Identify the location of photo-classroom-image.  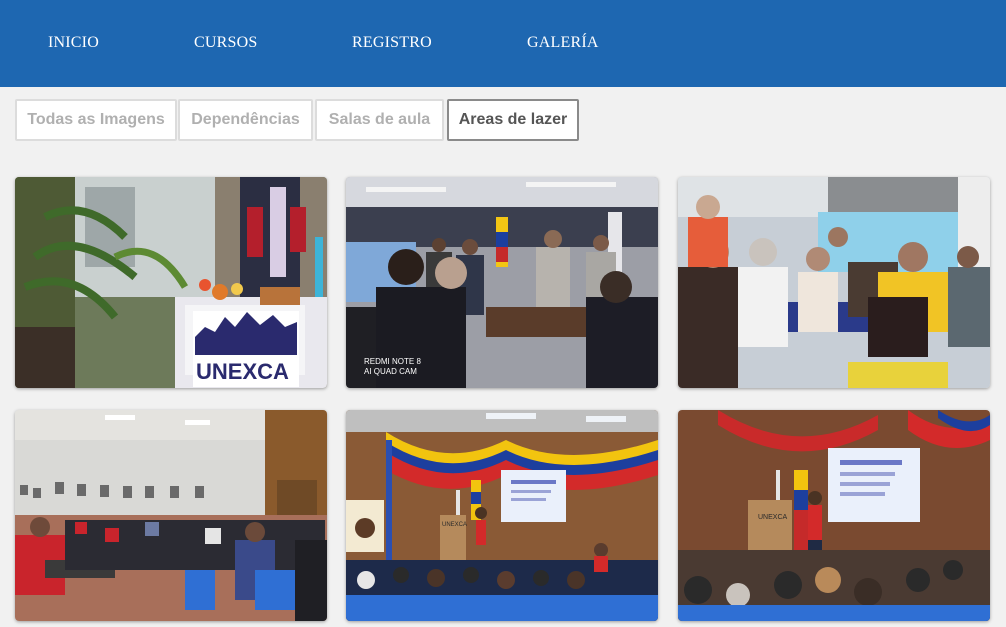
(171, 515).